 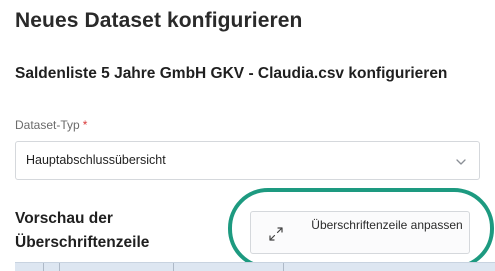 I want to click on page-title: Neues Dataset konfigurieren, so click(x=159, y=20).